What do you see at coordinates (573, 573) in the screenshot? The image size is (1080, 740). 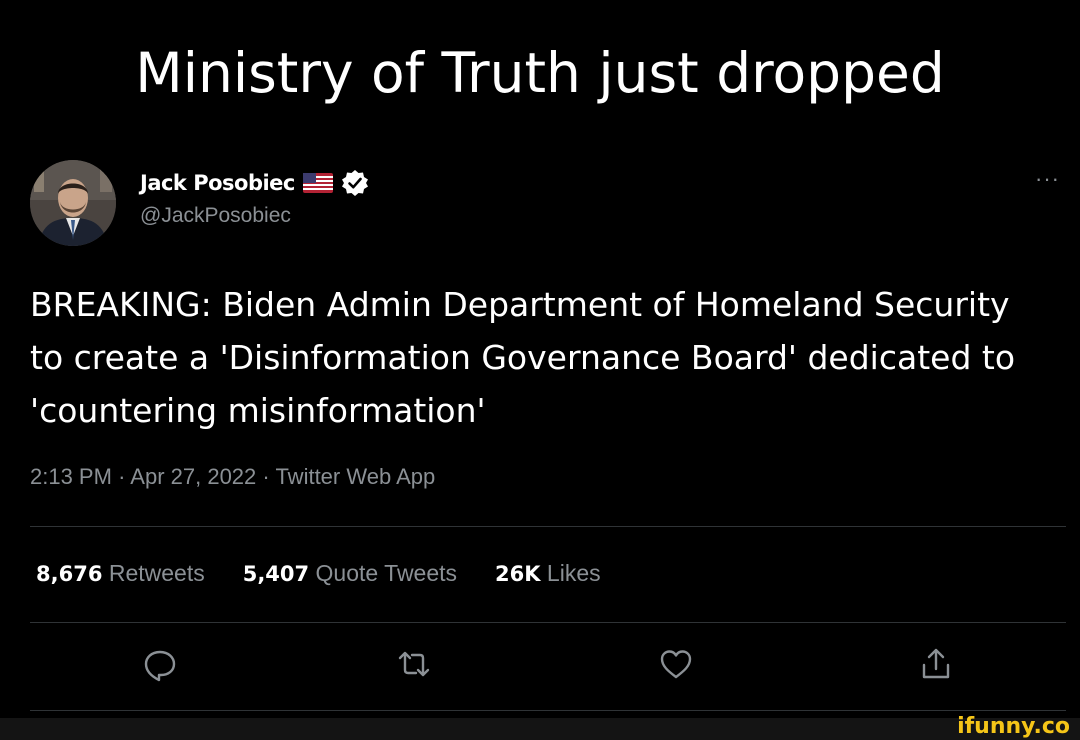 I see `likes-label: Likes` at bounding box center [573, 573].